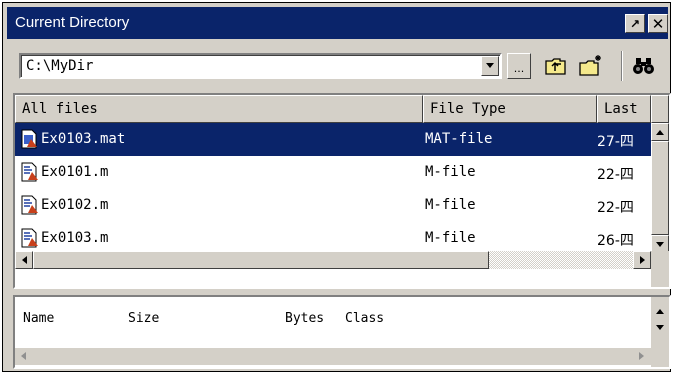 This screenshot has width=673, height=374. I want to click on file-list-header: All files File Type Last, so click(333, 109).